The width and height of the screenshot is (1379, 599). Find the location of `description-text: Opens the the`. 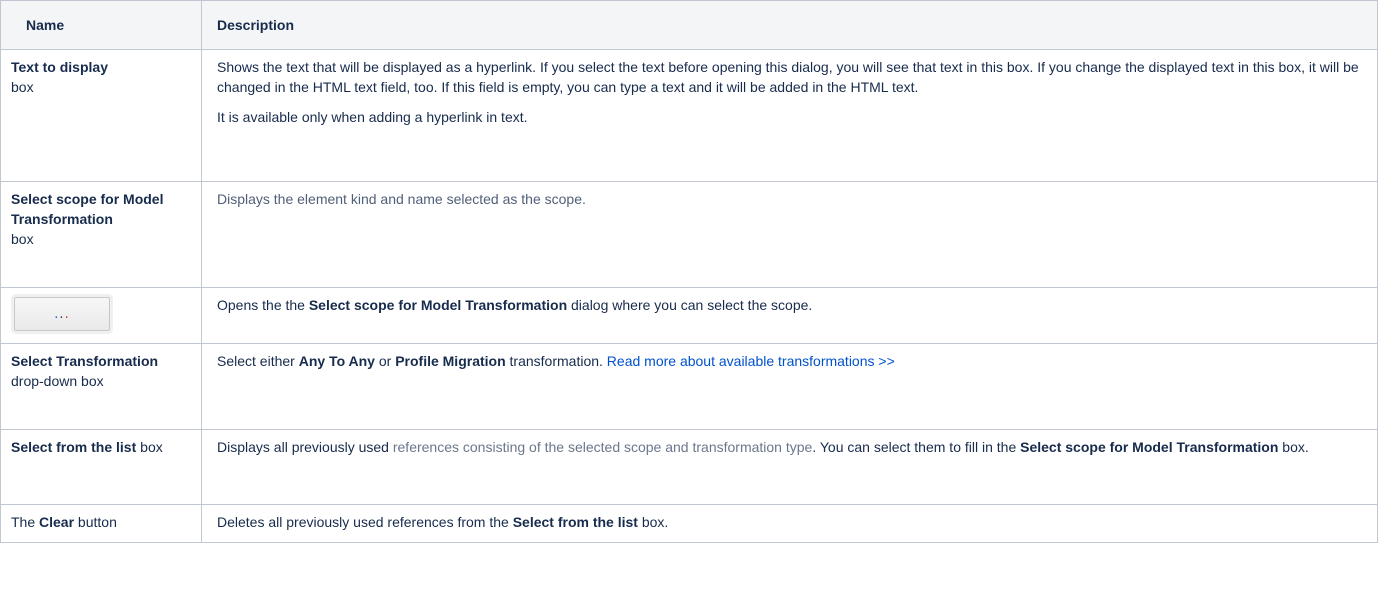

description-text: Opens the the is located at coordinates (263, 305).